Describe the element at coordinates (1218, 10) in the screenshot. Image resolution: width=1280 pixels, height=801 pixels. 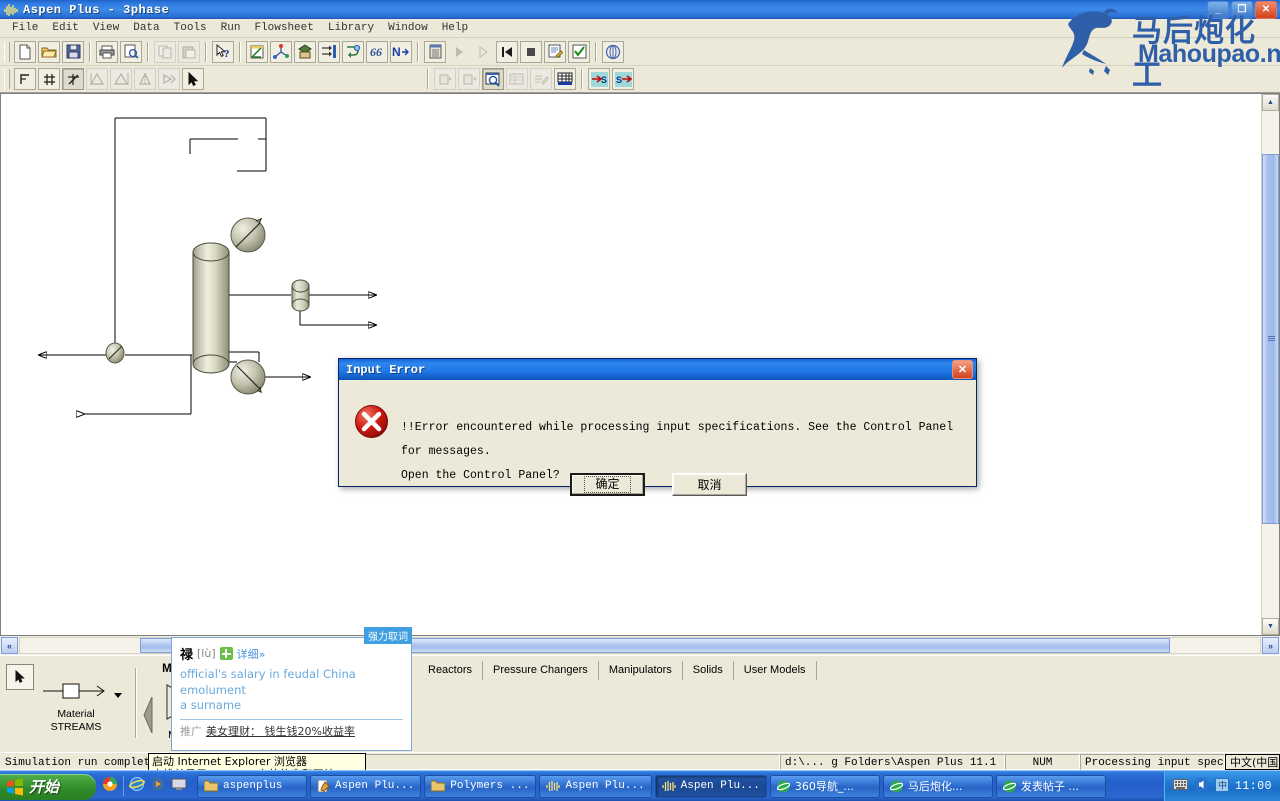
I see `minimize-button: _` at that location.